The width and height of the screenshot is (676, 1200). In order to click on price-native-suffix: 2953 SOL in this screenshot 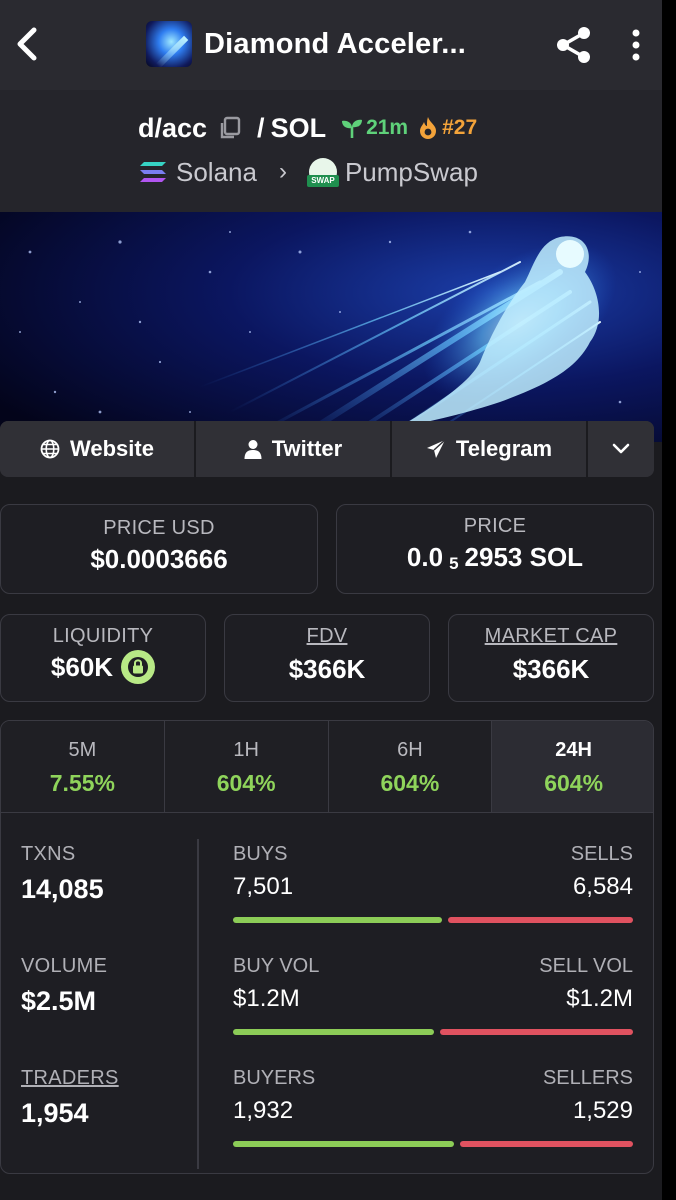, I will do `click(524, 557)`.